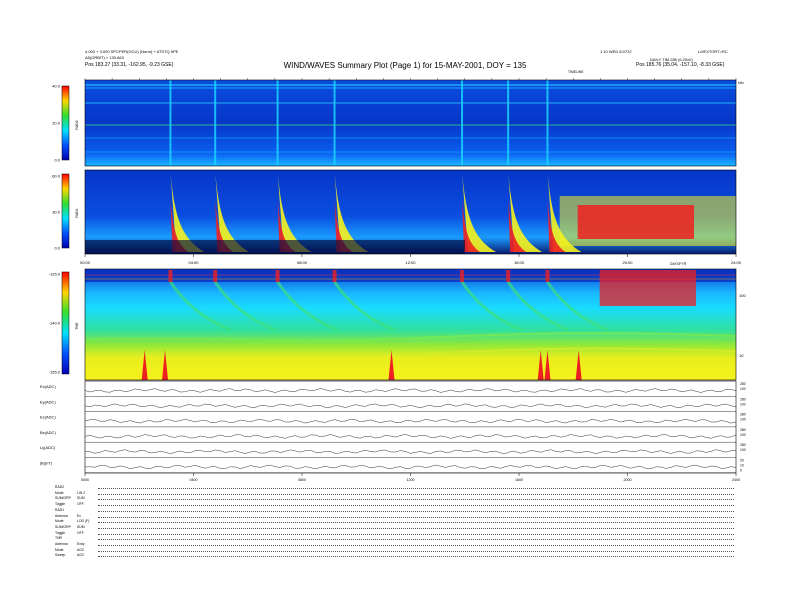  I want to click on trace-right-tick-4-1: 100, so click(743, 450).